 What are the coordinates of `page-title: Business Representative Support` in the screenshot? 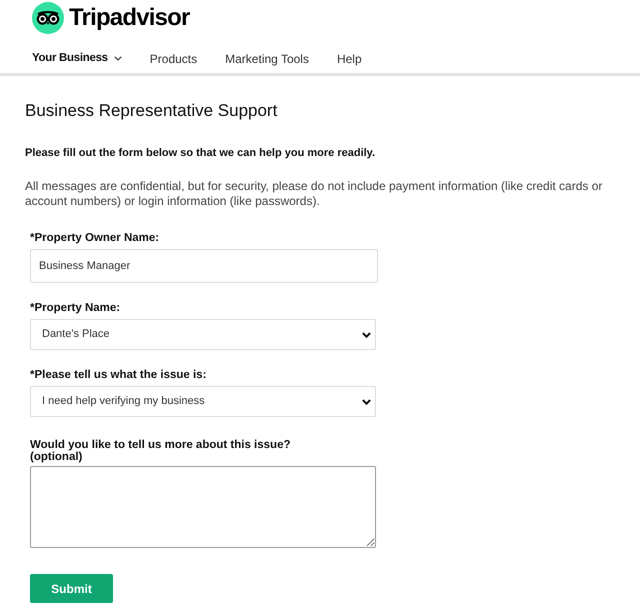 It's located at (151, 111).